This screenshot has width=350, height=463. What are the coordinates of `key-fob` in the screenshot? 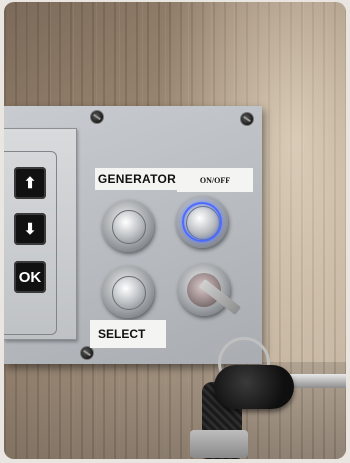 It's located at (254, 387).